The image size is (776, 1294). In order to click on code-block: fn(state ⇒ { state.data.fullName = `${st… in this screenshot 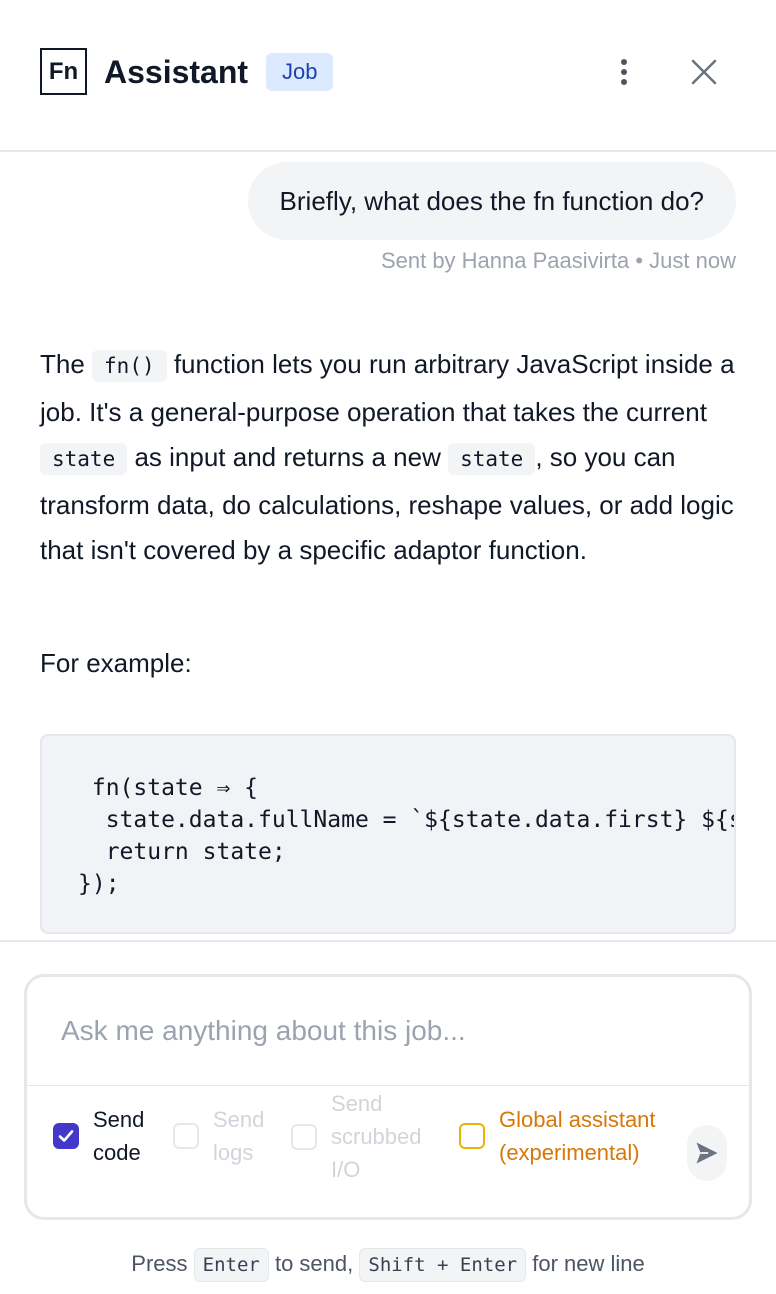, I will do `click(388, 834)`.